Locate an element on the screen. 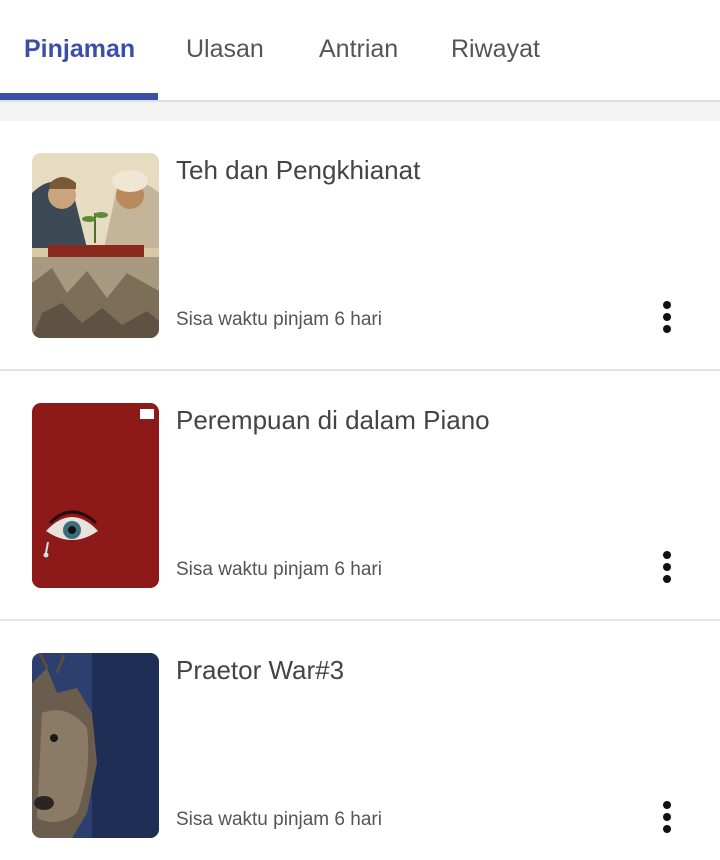 The image size is (720, 860). tab-antrian: Antrian is located at coordinates (358, 50).